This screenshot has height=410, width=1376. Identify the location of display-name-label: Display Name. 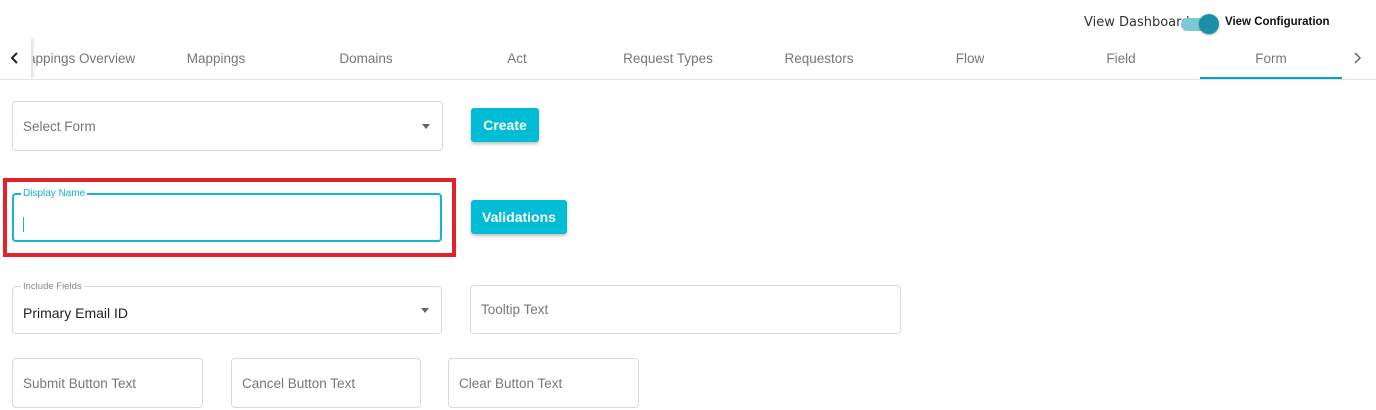
(54, 193).